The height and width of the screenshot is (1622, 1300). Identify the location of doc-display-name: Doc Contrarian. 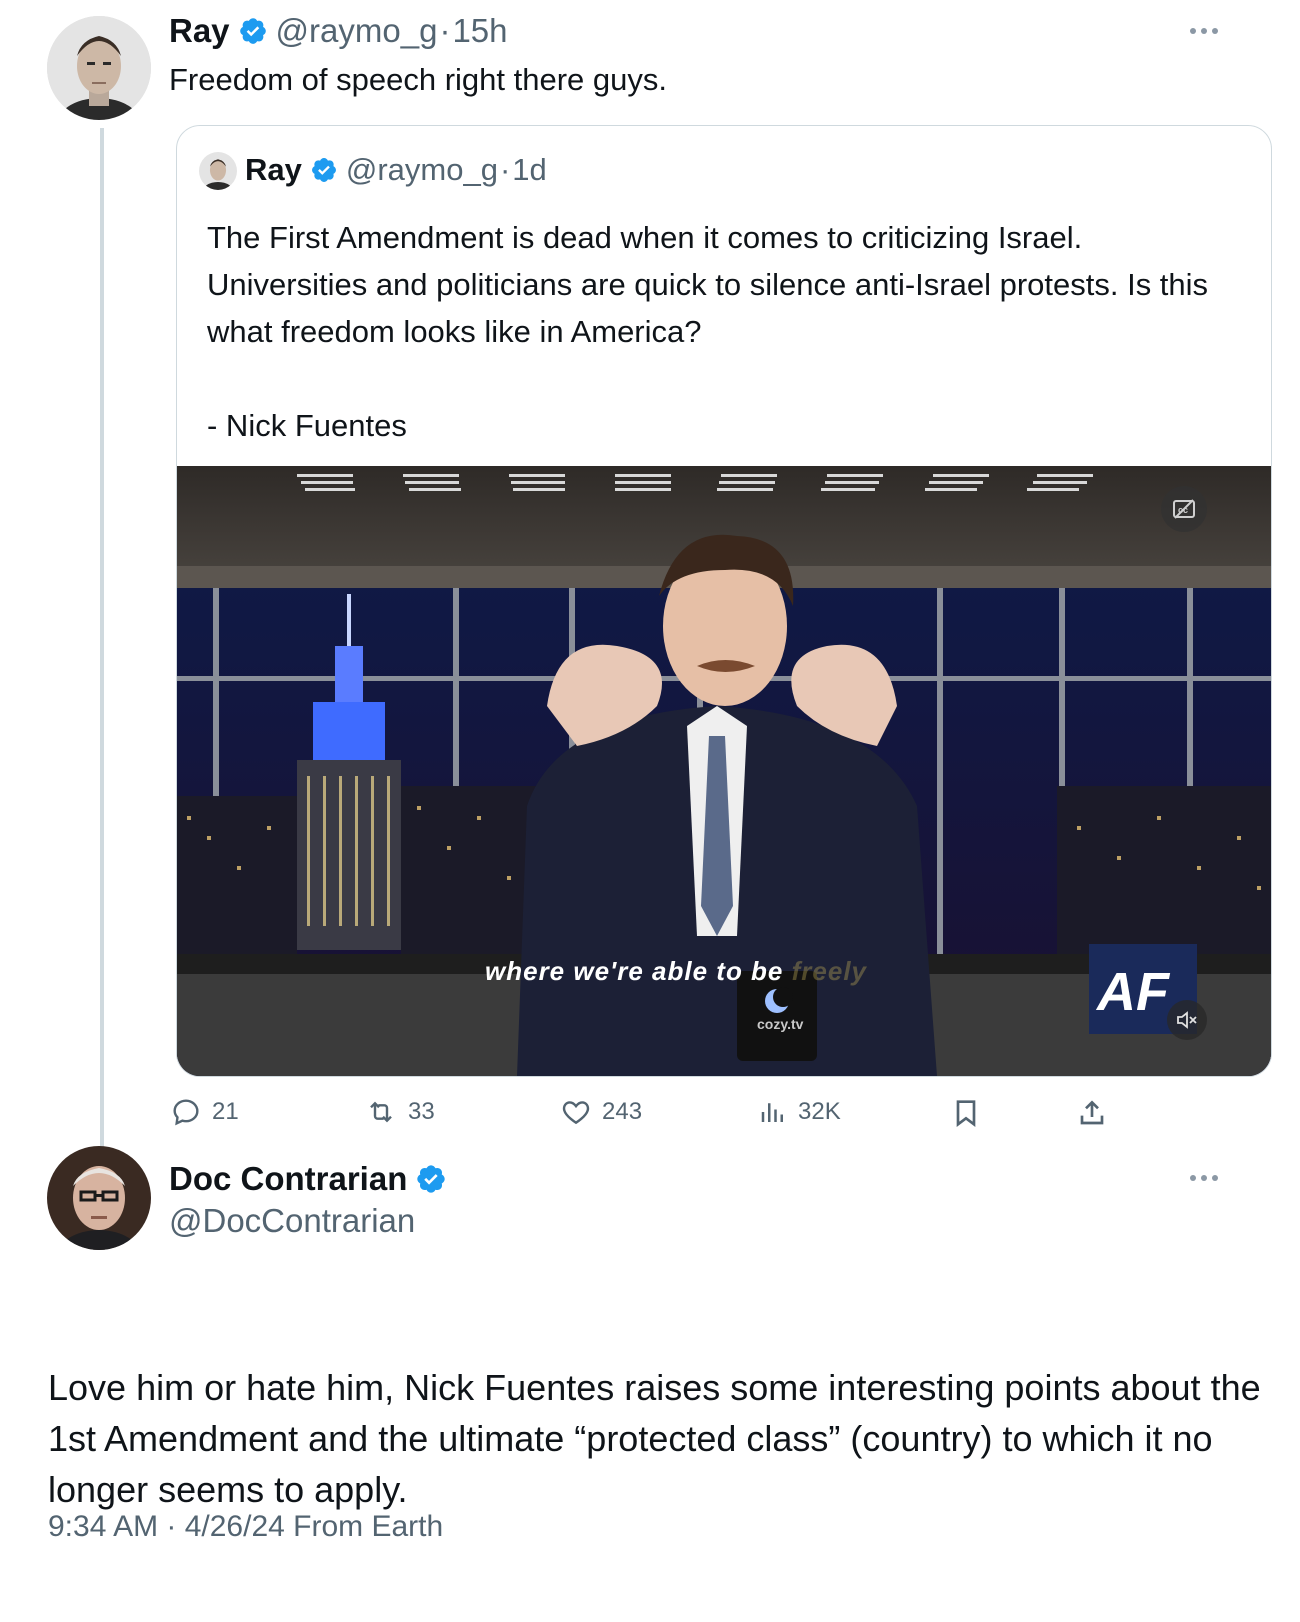
(288, 1179).